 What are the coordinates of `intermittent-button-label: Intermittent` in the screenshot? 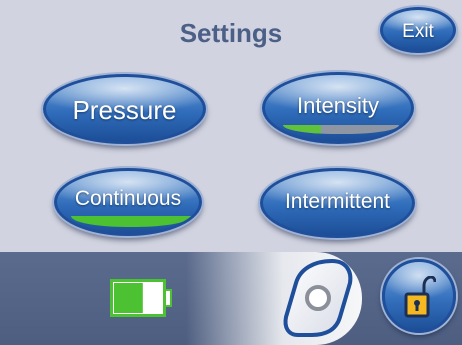 It's located at (337, 201).